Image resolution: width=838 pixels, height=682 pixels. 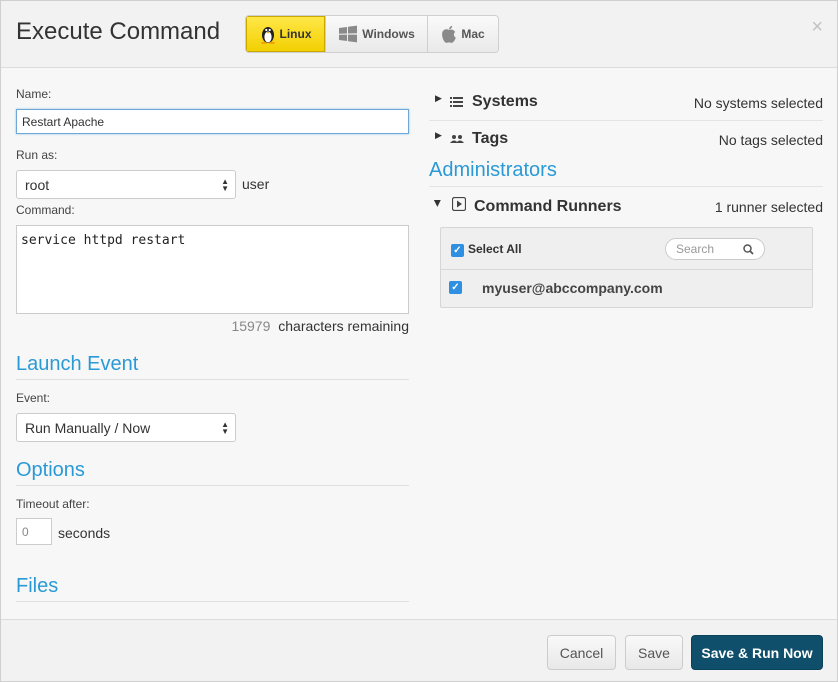 I want to click on systems-status: No systems selected, so click(x=758, y=103).